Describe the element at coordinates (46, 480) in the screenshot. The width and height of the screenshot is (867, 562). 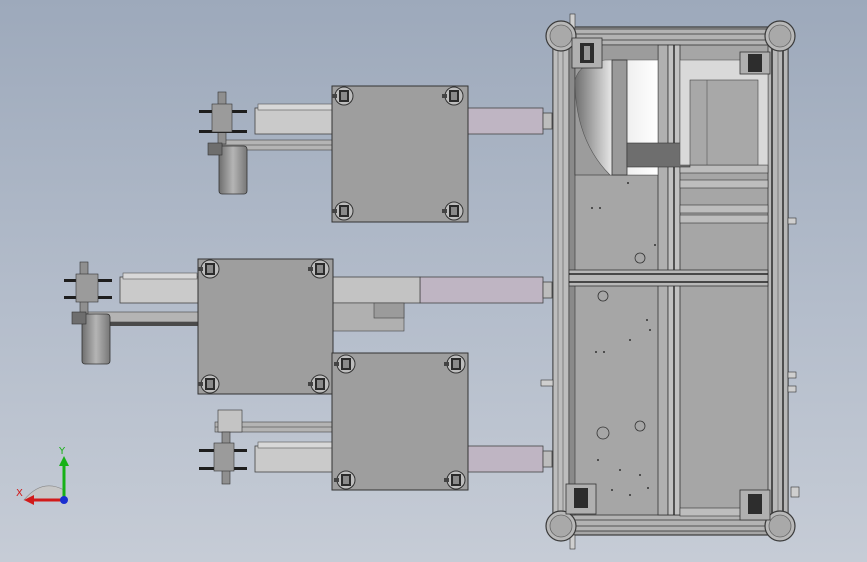
I see `coordinate-triad-icon` at that location.